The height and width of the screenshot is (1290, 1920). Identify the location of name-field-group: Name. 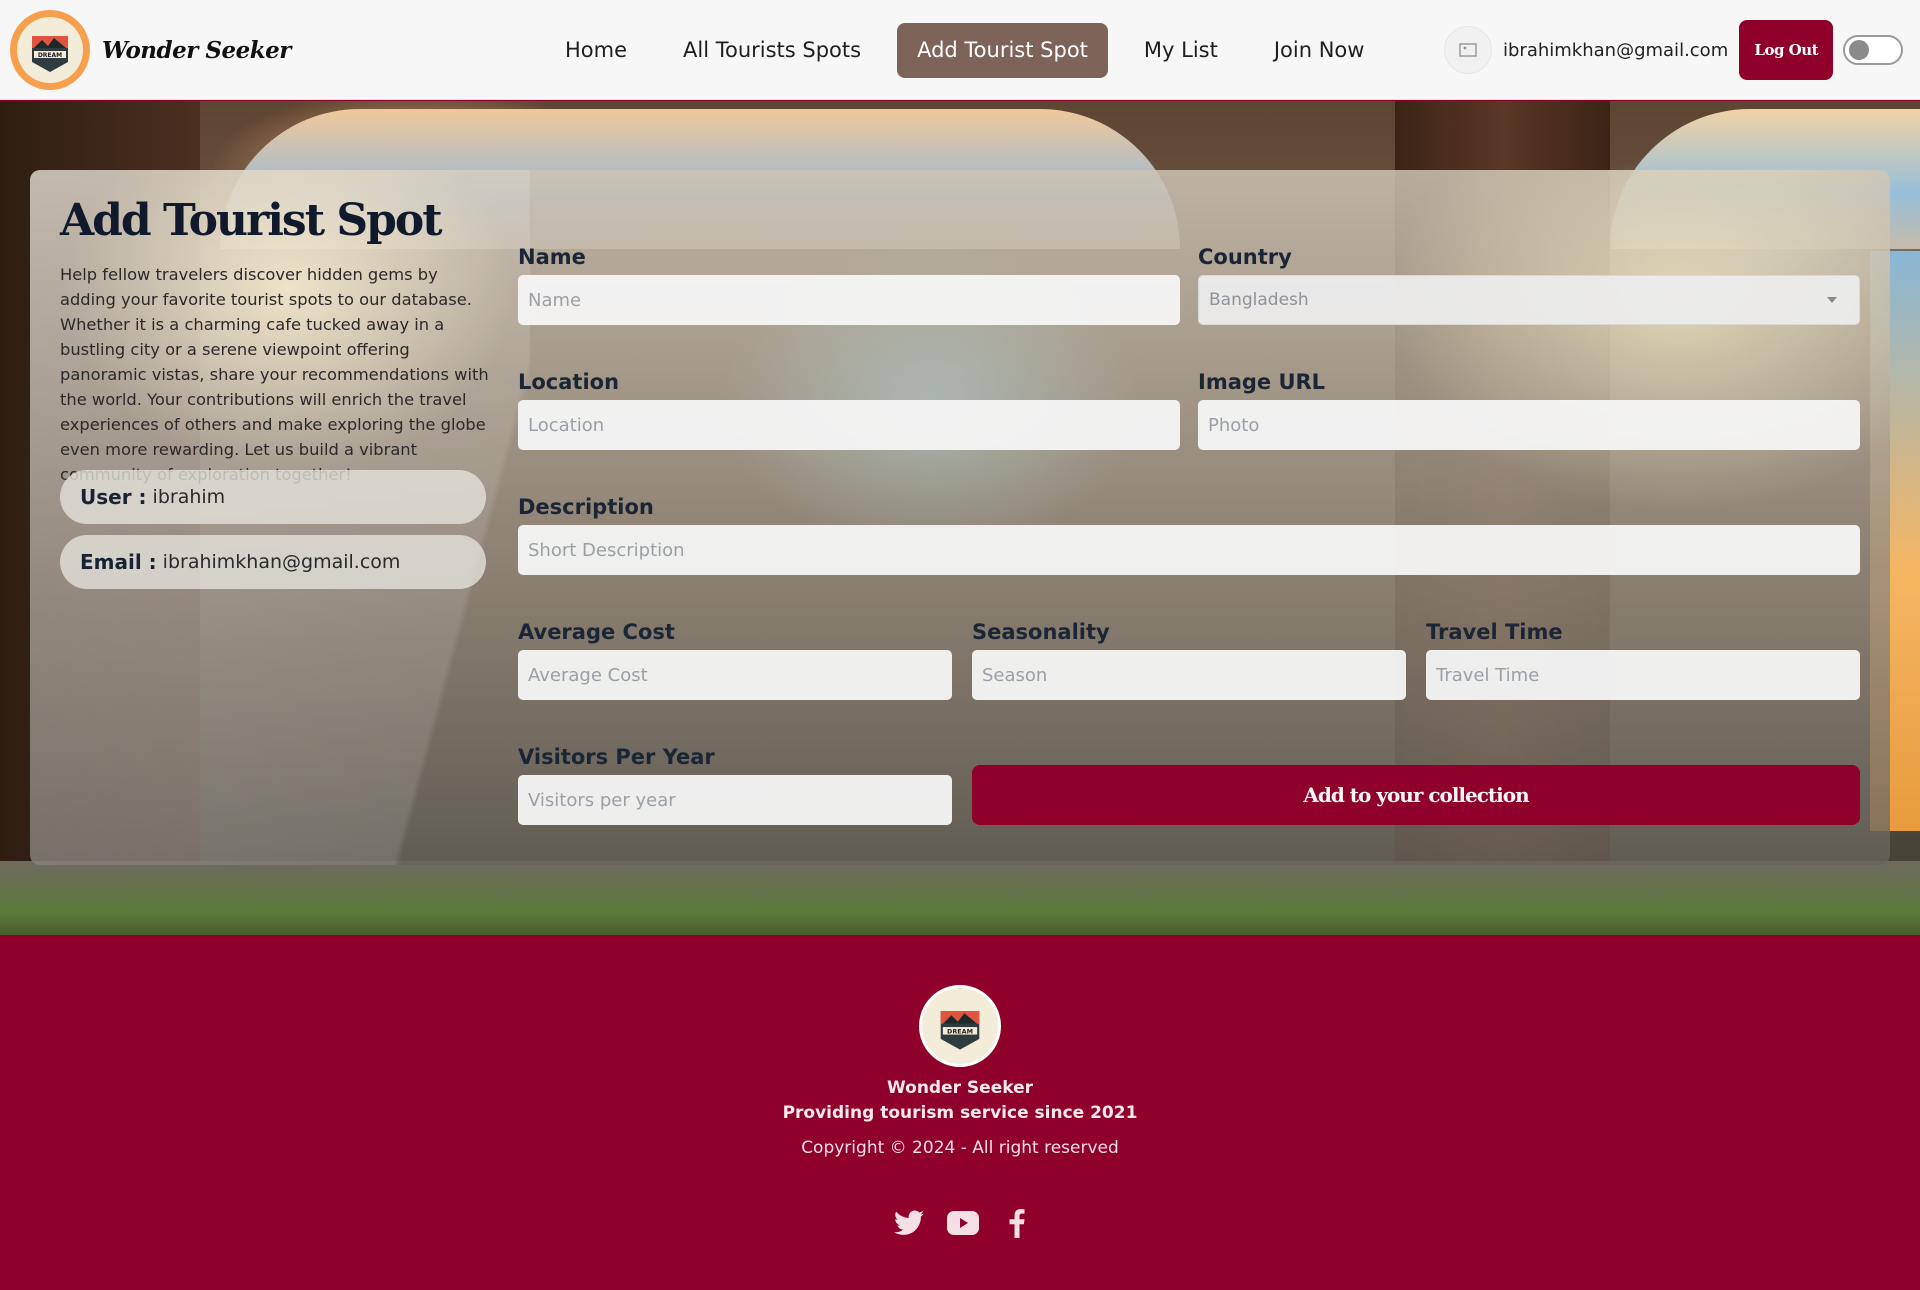
(849, 285).